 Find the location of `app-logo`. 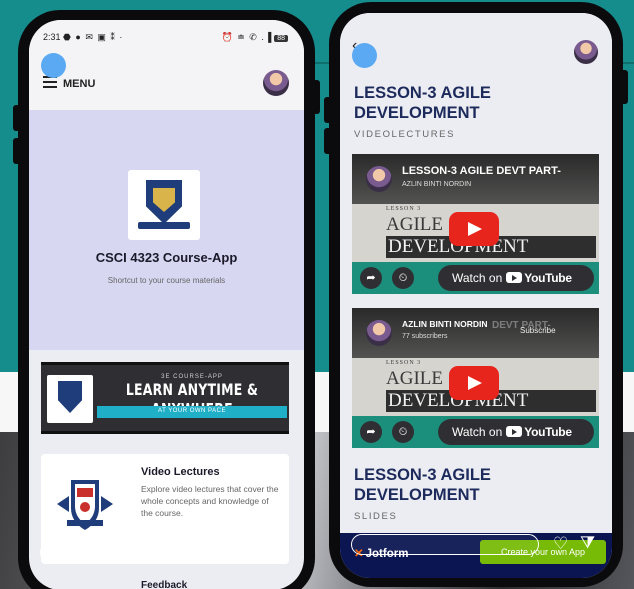

app-logo is located at coordinates (164, 205).